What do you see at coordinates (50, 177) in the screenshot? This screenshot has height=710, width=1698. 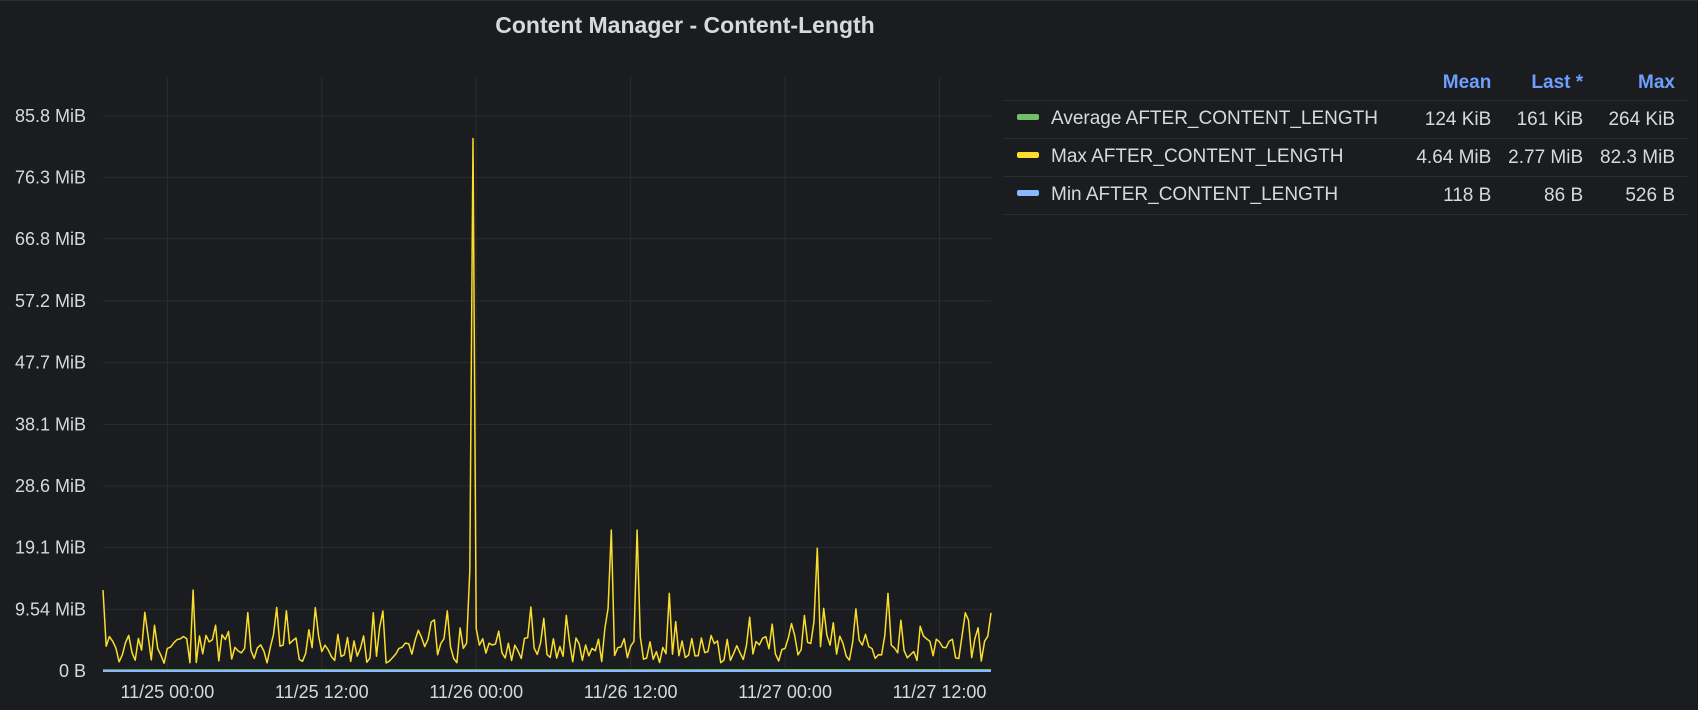 I see `y-tick-label: 76.3 MiB` at bounding box center [50, 177].